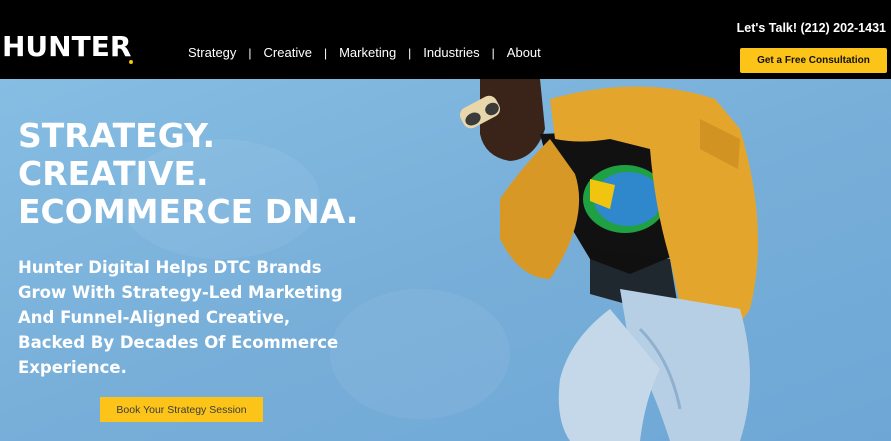 This screenshot has height=441, width=891. Describe the element at coordinates (524, 53) in the screenshot. I see `nav-item-about: About` at that location.